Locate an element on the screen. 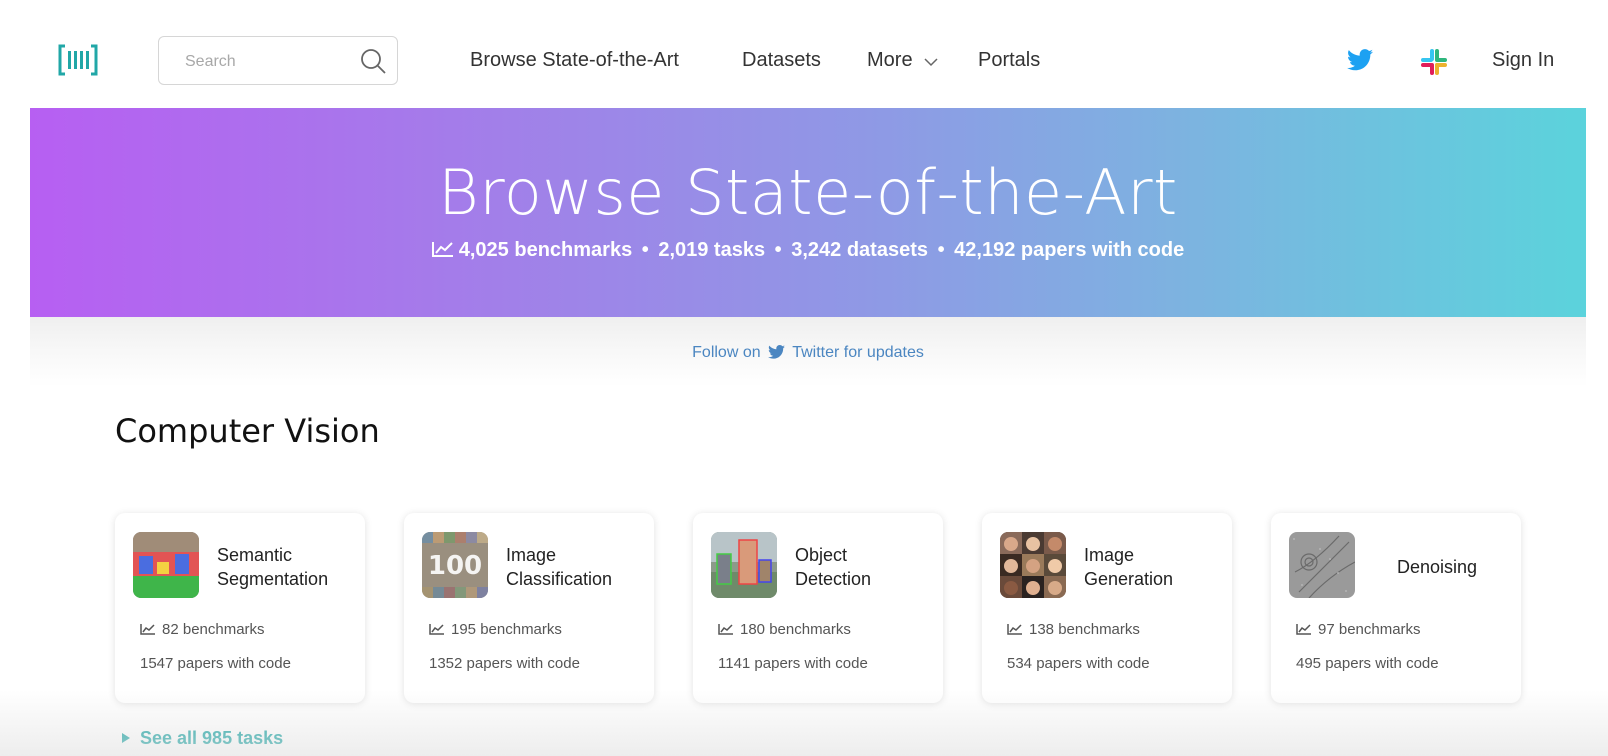 The height and width of the screenshot is (756, 1608). card-benchmarks: 195 benchmarks is located at coordinates (495, 629).